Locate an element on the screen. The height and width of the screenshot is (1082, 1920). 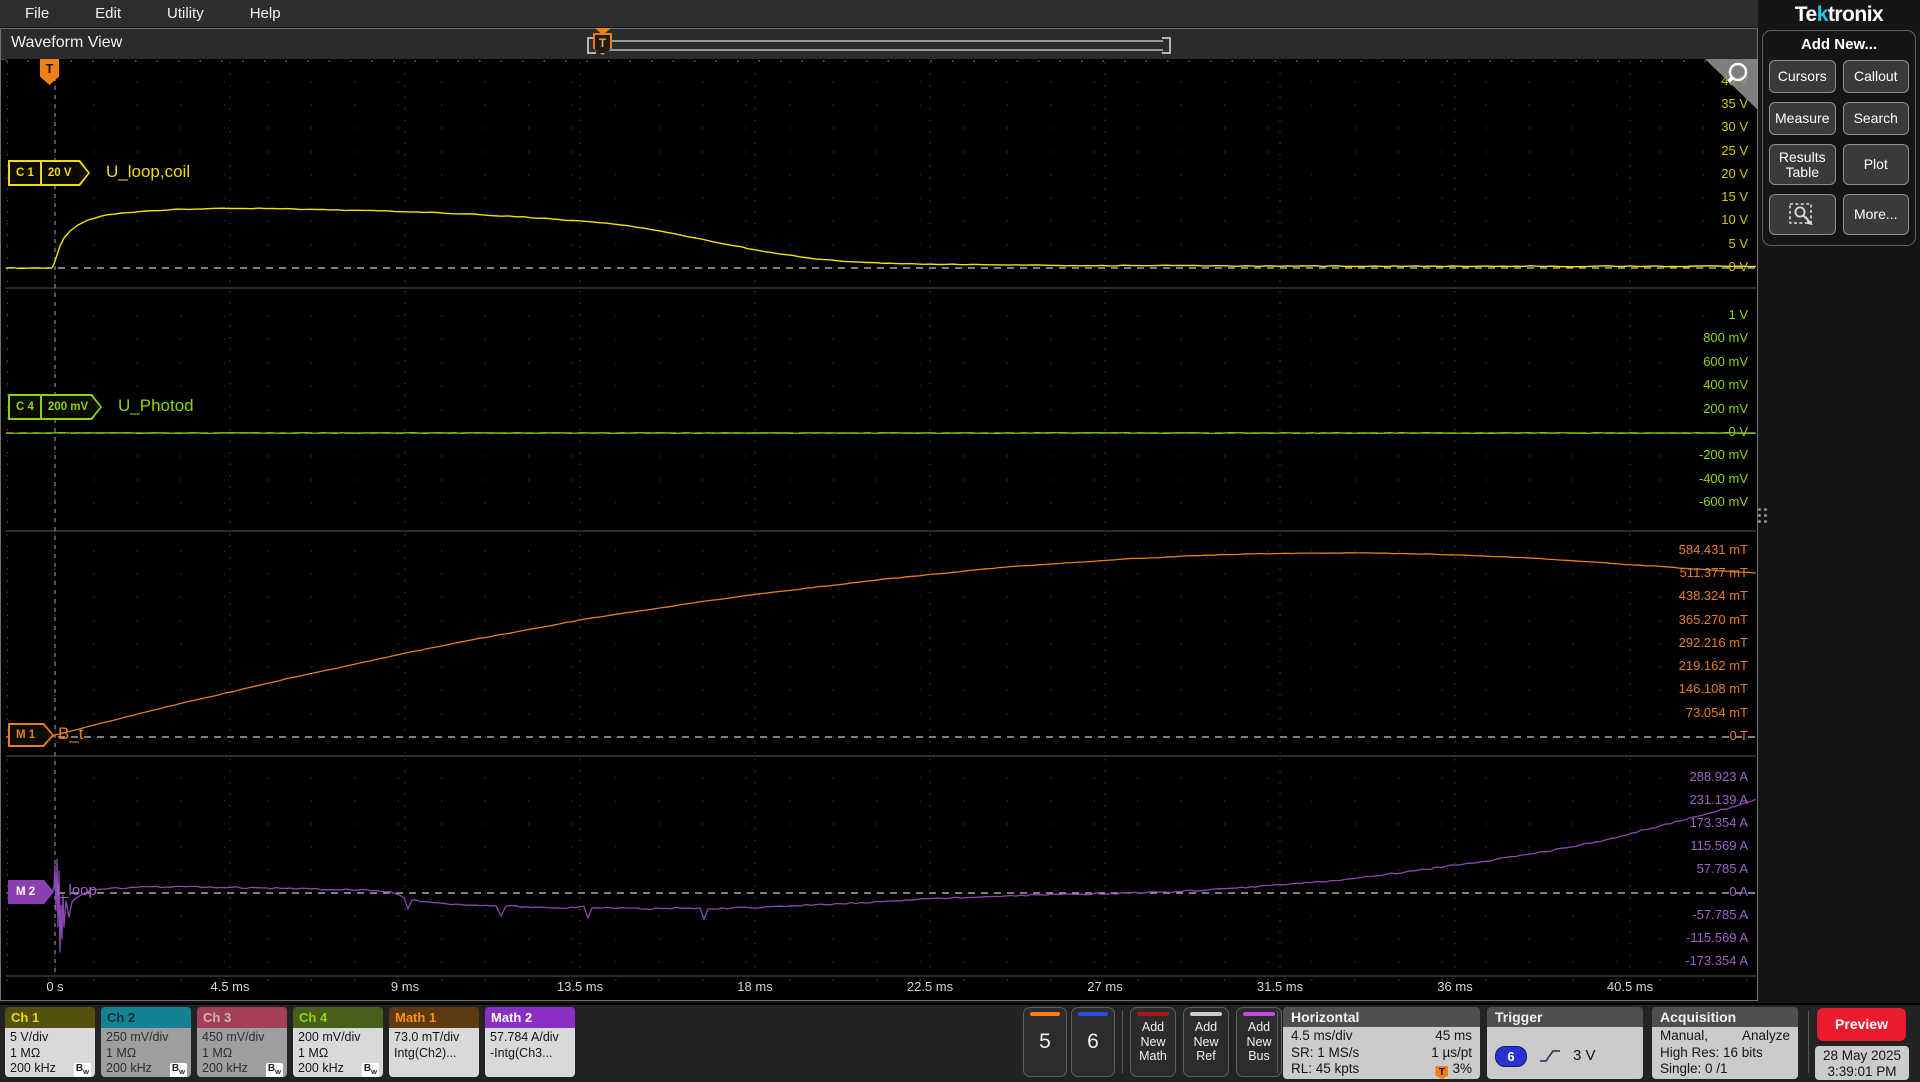
measure-button: Measure is located at coordinates (1802, 118).